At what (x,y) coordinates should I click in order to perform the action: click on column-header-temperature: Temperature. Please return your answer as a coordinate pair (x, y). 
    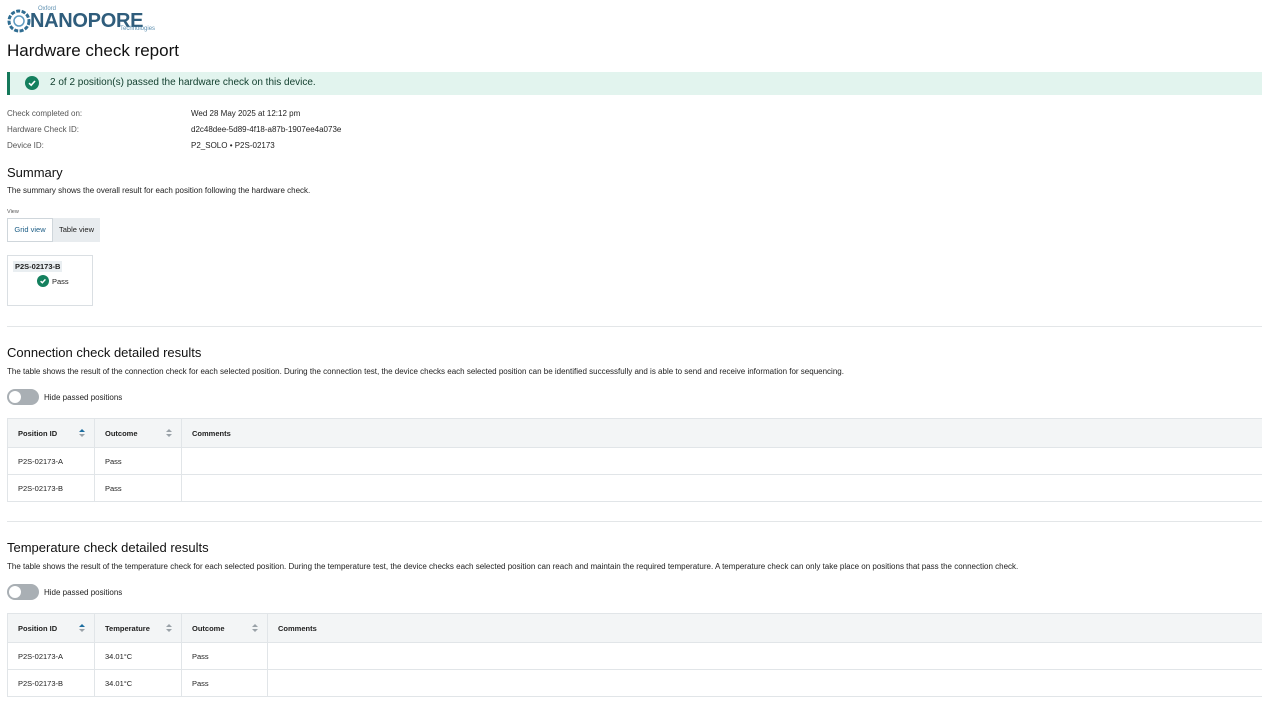
    Looking at the image, I should click on (138, 628).